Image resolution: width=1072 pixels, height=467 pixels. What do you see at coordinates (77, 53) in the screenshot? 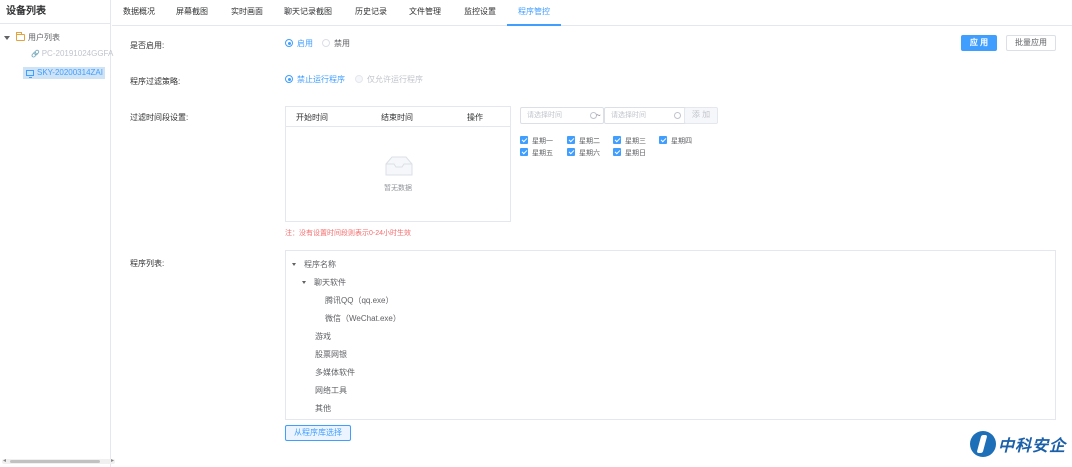
I see `tree-node-label: PC-20191024GGFA` at bounding box center [77, 53].